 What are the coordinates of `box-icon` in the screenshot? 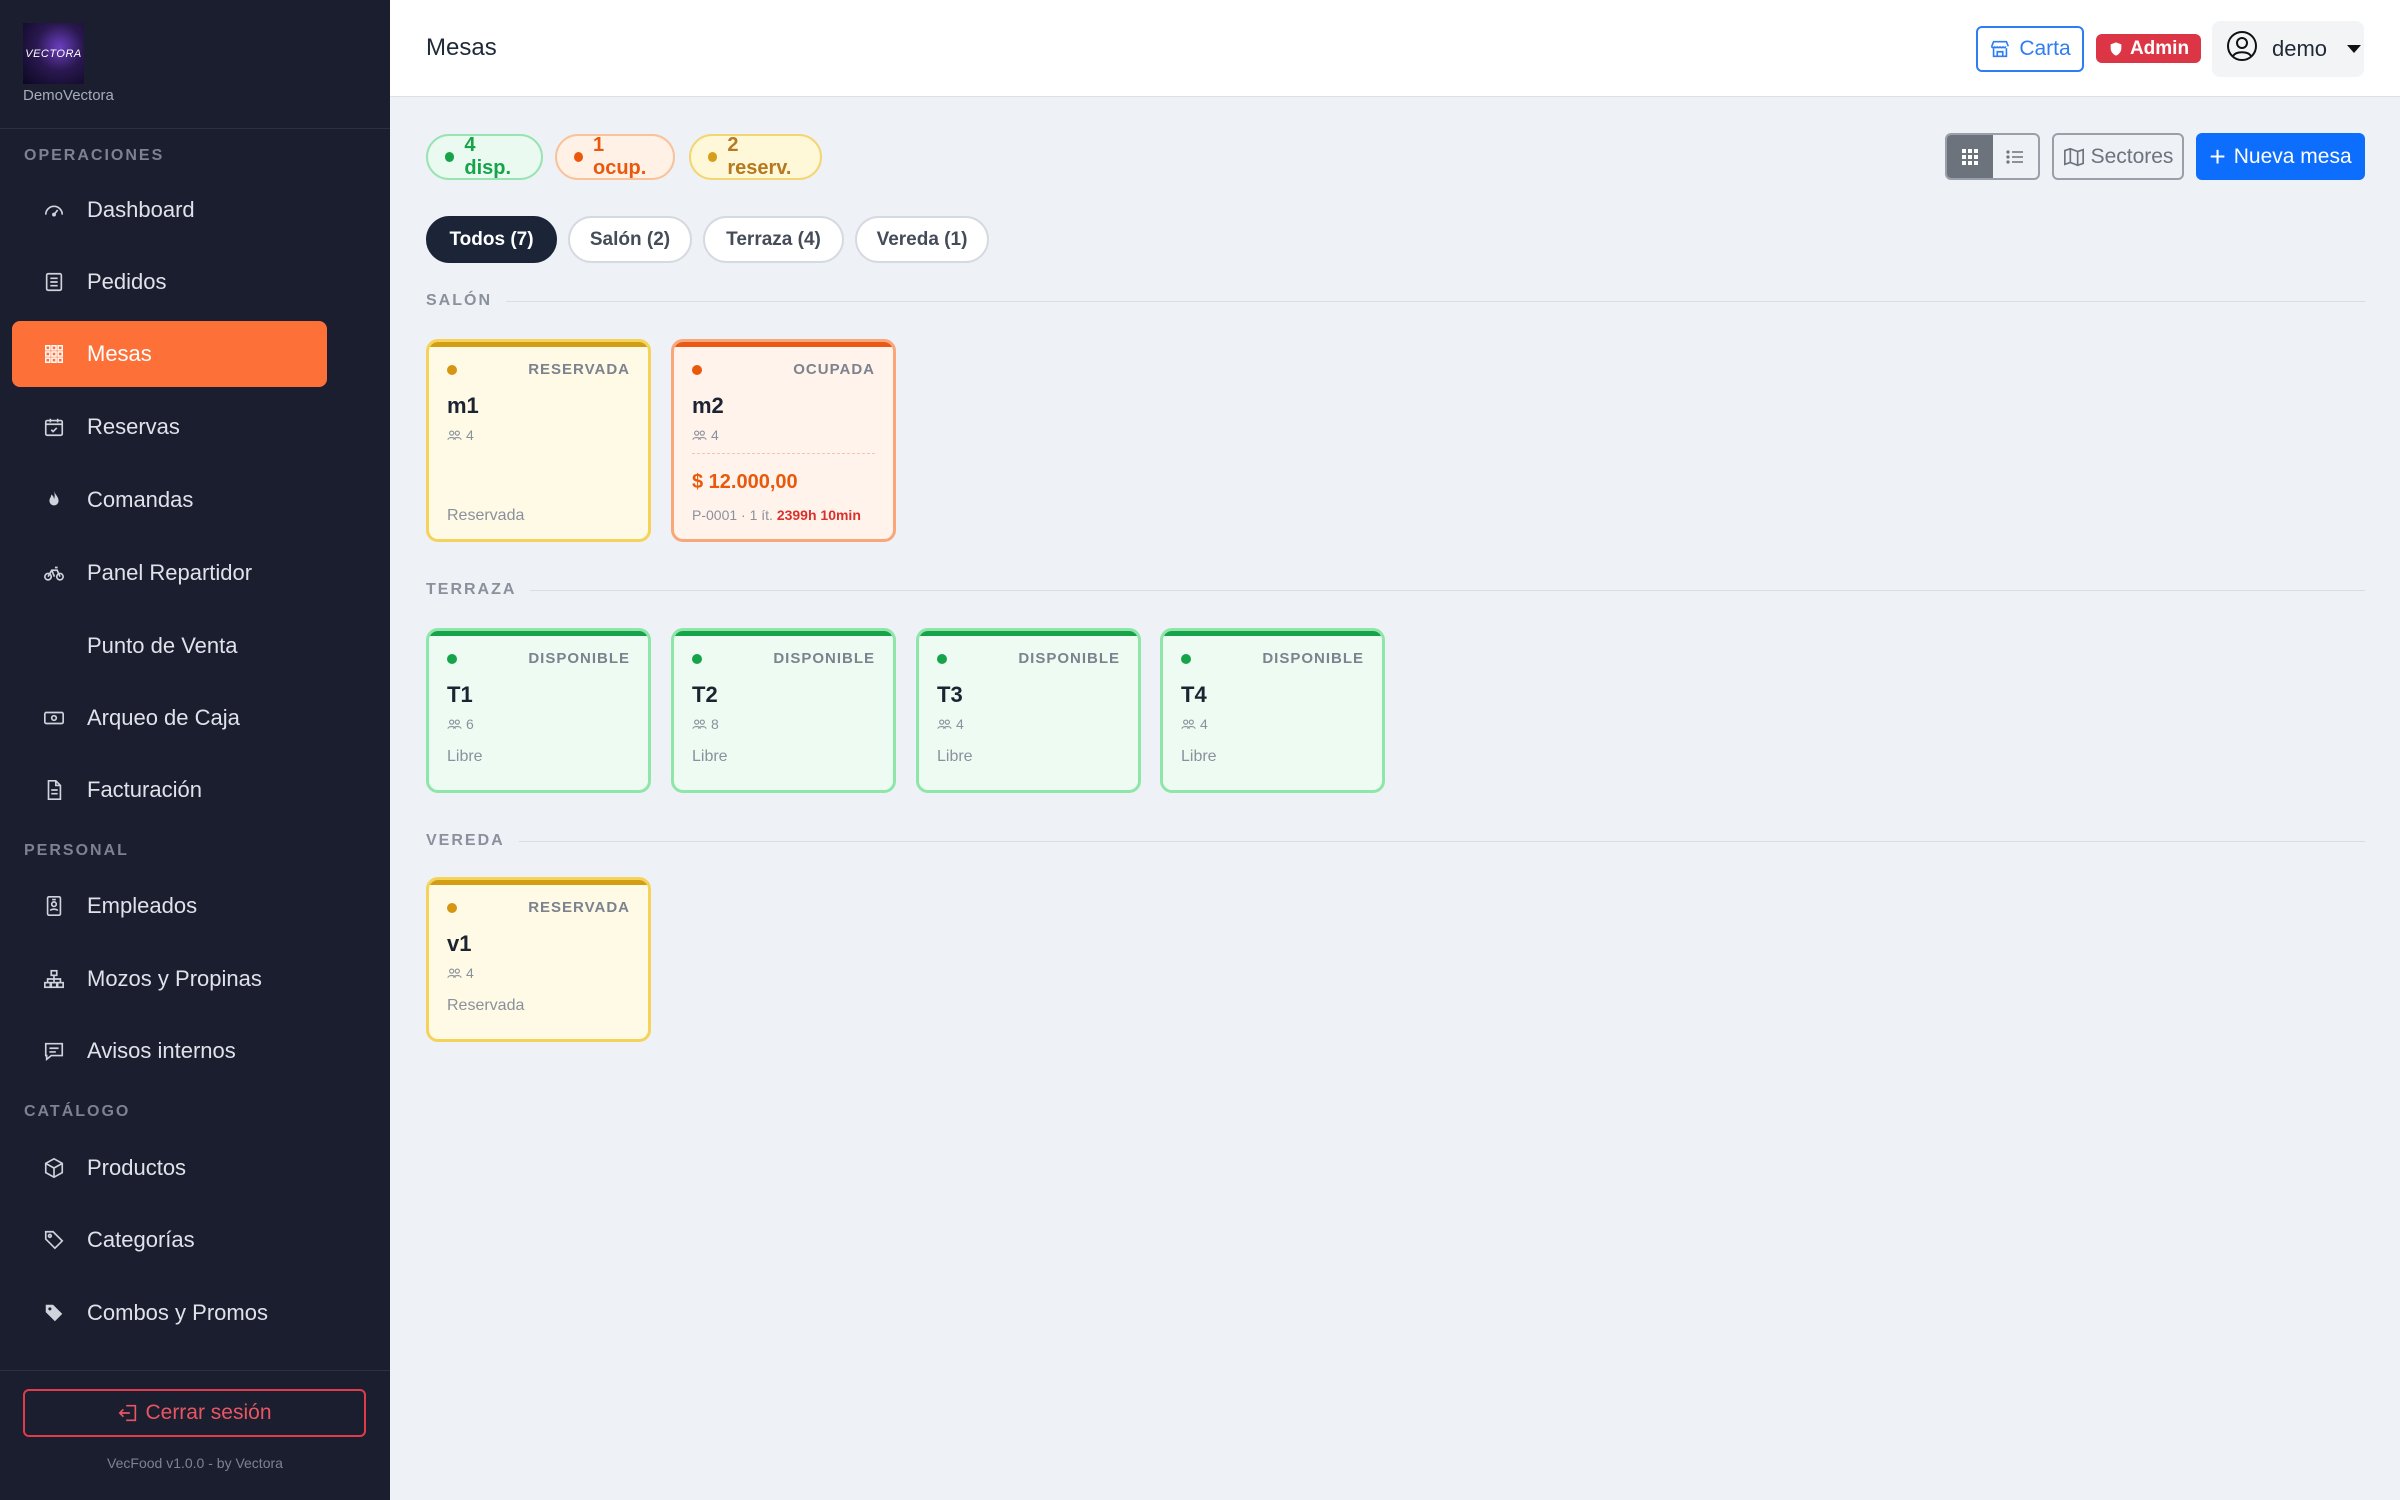 It's located at (54, 1168).